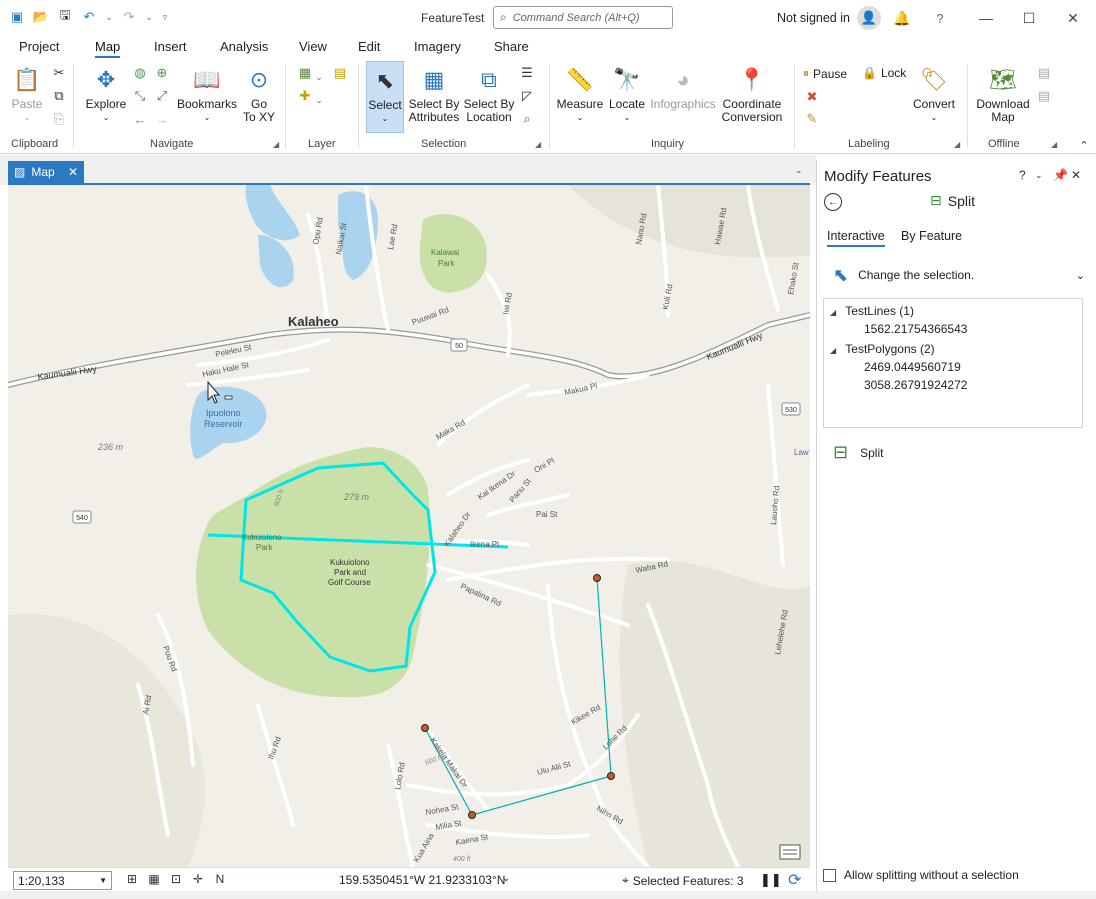 This screenshot has height=899, width=1096. What do you see at coordinates (1039, 175) in the screenshot?
I see `pane-options-icon: ⌄` at bounding box center [1039, 175].